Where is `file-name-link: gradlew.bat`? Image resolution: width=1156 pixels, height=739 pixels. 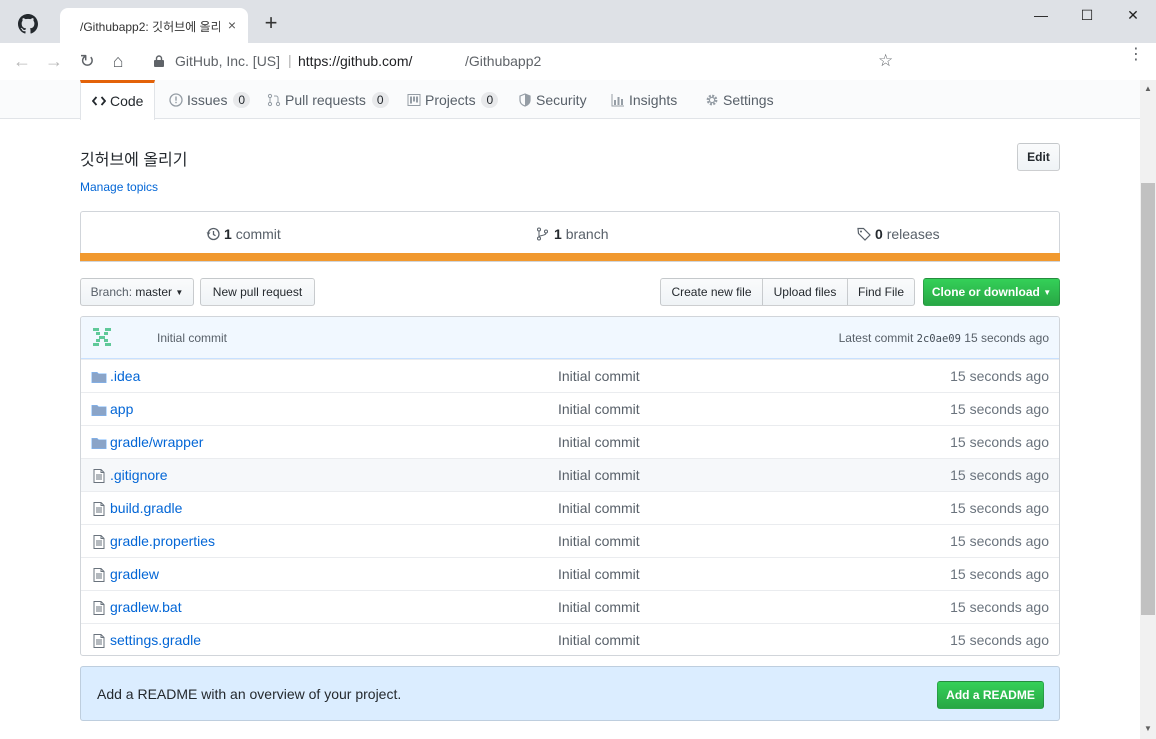 file-name-link: gradlew.bat is located at coordinates (146, 607).